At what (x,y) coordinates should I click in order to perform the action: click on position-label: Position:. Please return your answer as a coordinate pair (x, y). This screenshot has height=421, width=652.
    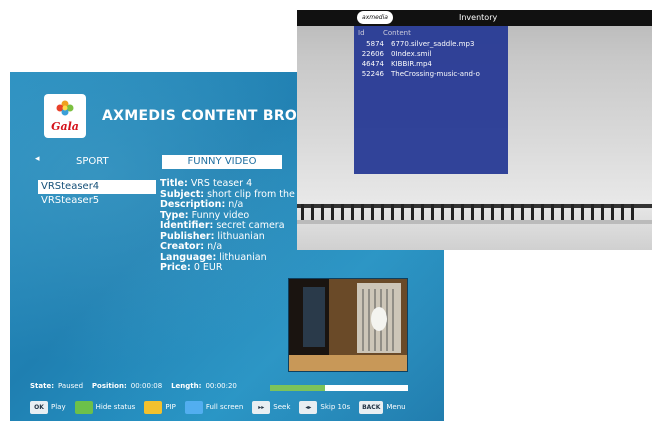
    Looking at the image, I should click on (109, 386).